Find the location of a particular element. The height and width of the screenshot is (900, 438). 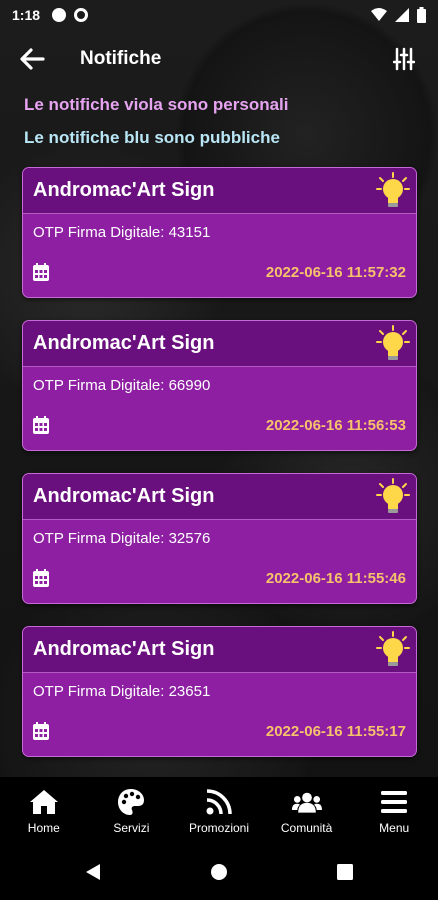

circle-home-icon is located at coordinates (219, 872).